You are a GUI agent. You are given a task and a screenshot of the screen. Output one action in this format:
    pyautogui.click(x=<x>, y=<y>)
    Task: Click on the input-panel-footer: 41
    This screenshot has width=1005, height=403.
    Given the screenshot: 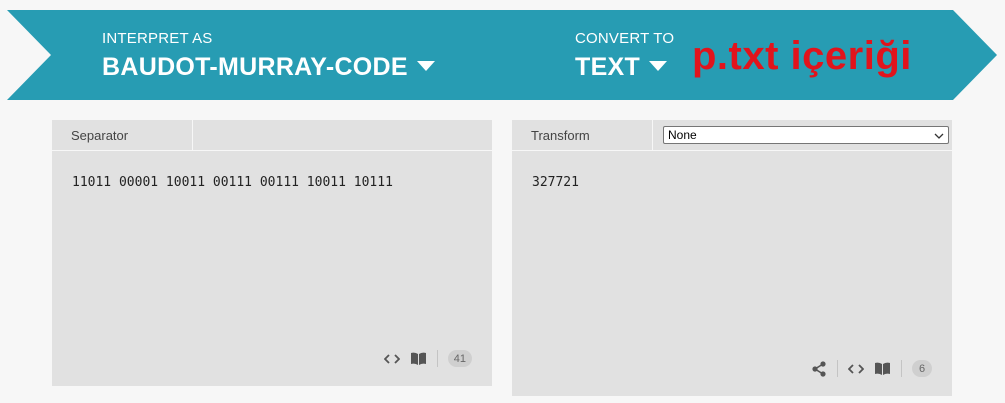 What is the action you would take?
    pyautogui.click(x=427, y=358)
    